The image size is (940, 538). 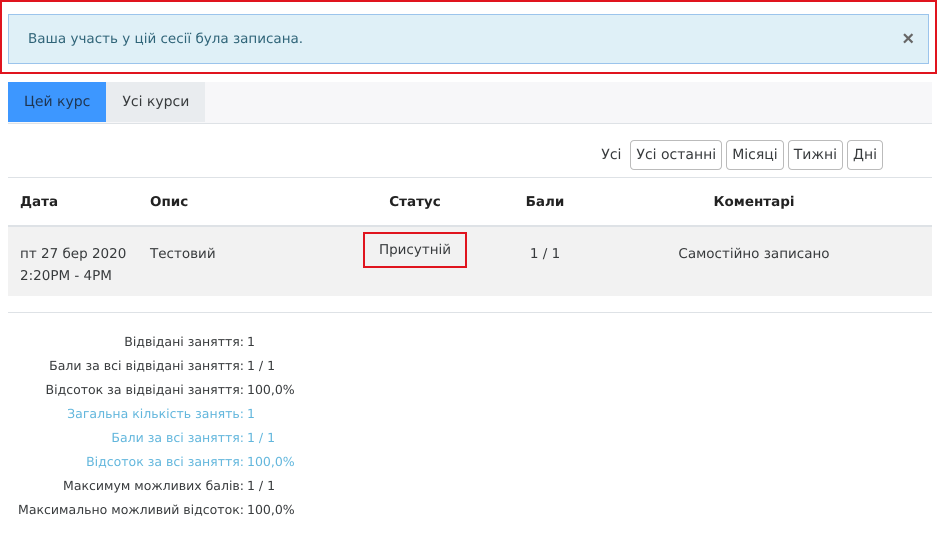 What do you see at coordinates (415, 202) in the screenshot?
I see `column-header: Статус` at bounding box center [415, 202].